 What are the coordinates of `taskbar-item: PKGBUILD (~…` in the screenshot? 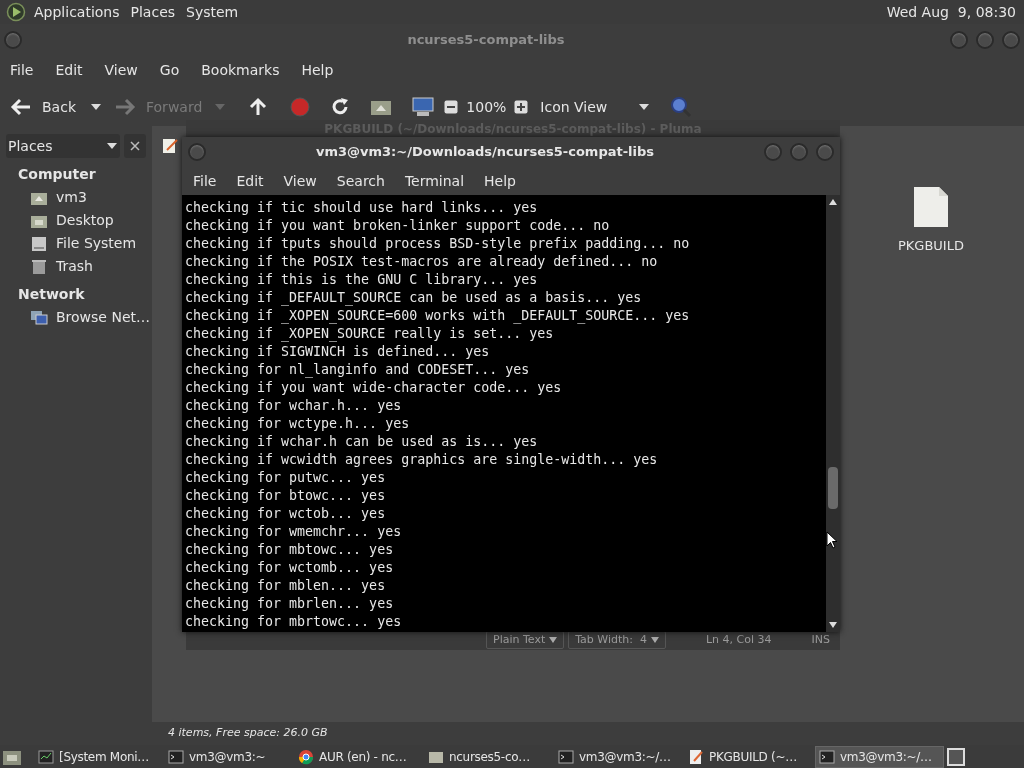 It's located at (749, 756).